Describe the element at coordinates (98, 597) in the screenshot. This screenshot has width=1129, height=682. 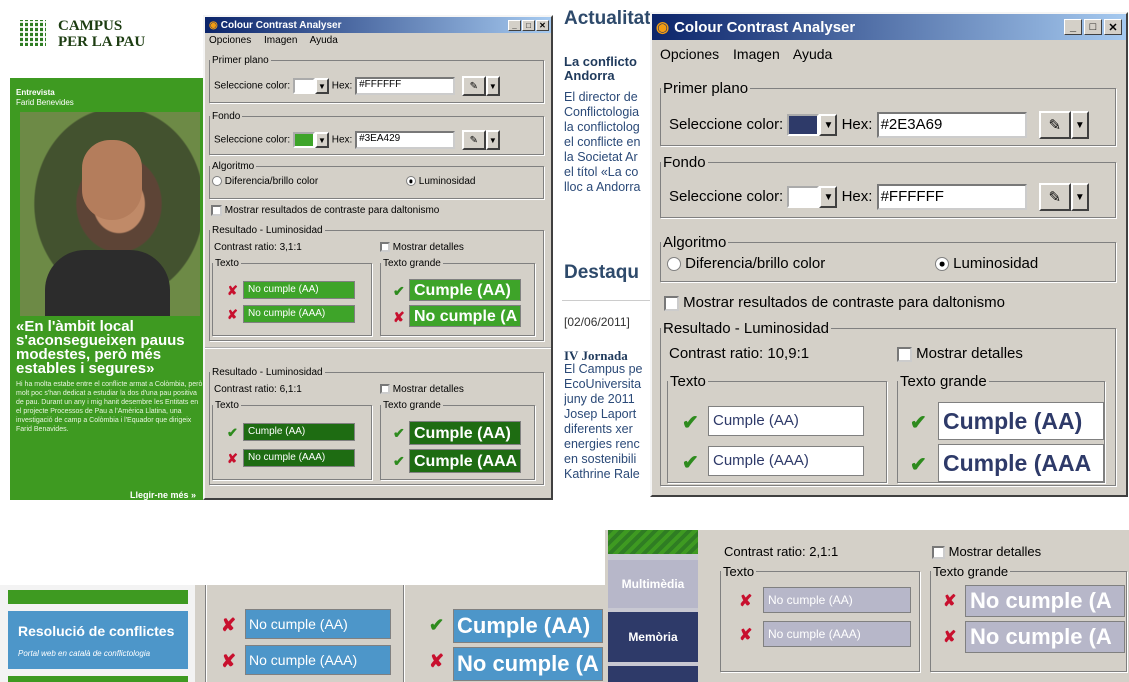
I see `green-tab` at that location.